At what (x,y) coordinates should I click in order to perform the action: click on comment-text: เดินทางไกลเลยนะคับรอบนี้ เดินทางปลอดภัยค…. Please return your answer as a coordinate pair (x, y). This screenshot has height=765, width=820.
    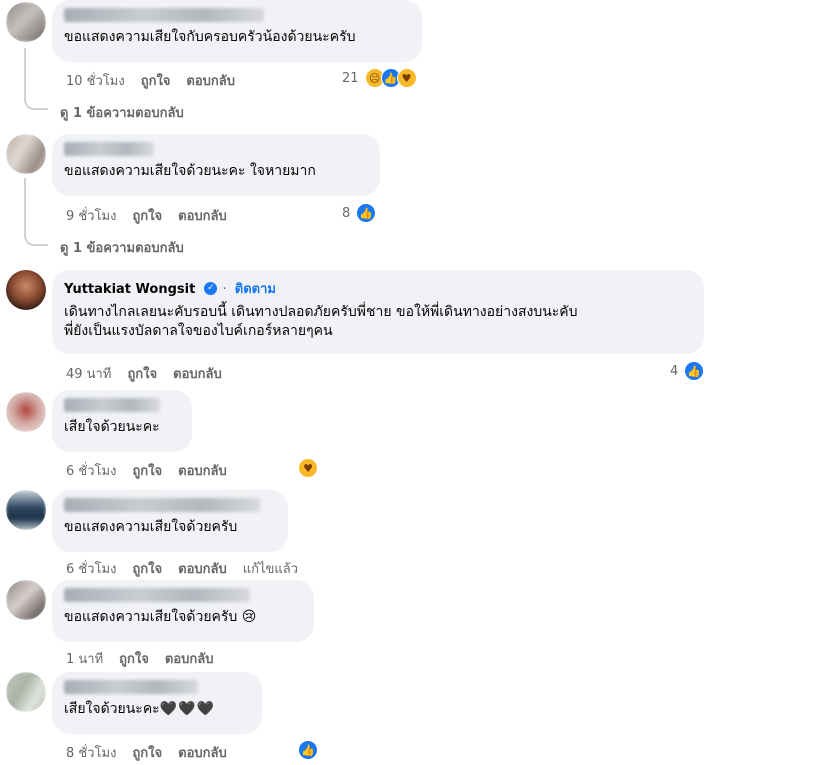
    Looking at the image, I should click on (321, 312).